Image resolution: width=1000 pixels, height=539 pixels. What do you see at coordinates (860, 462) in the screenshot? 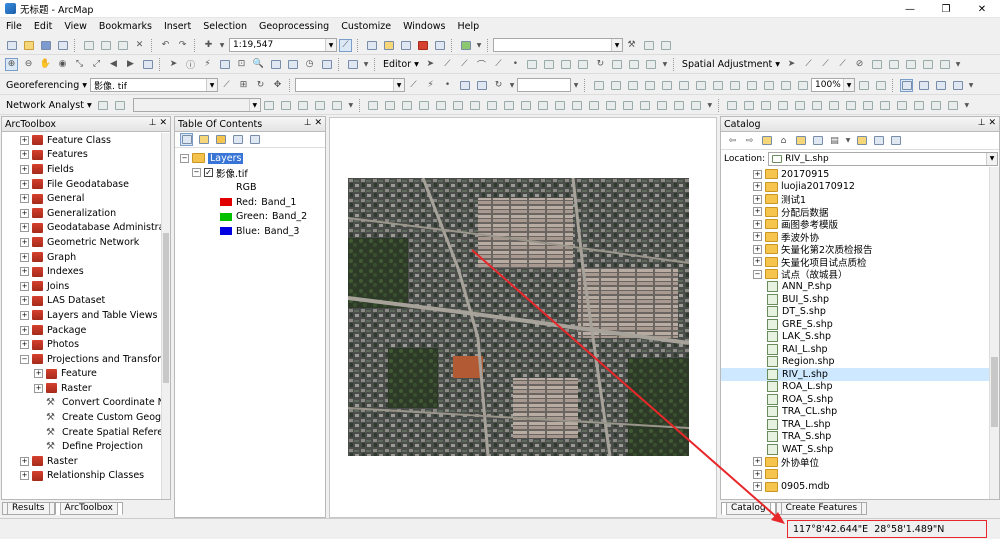
I see `catalog-item: + 外协单位` at bounding box center [860, 462].